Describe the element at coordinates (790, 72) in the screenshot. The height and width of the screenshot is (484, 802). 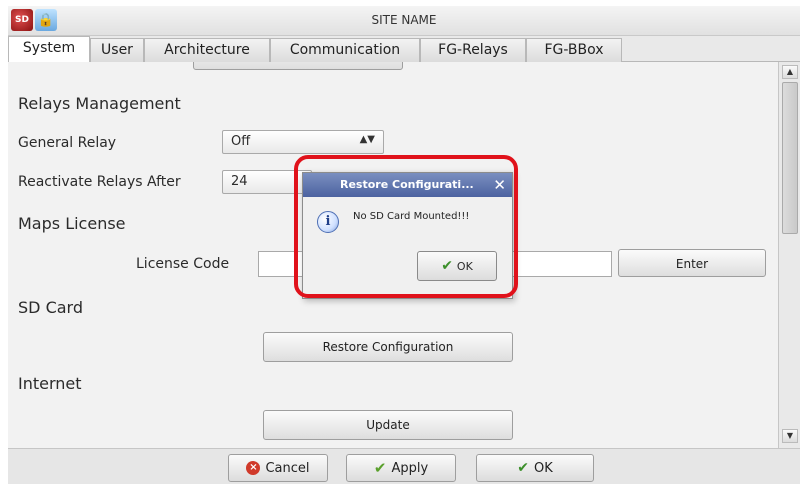
I see `scroll-up-arrow-icon: ▲` at that location.